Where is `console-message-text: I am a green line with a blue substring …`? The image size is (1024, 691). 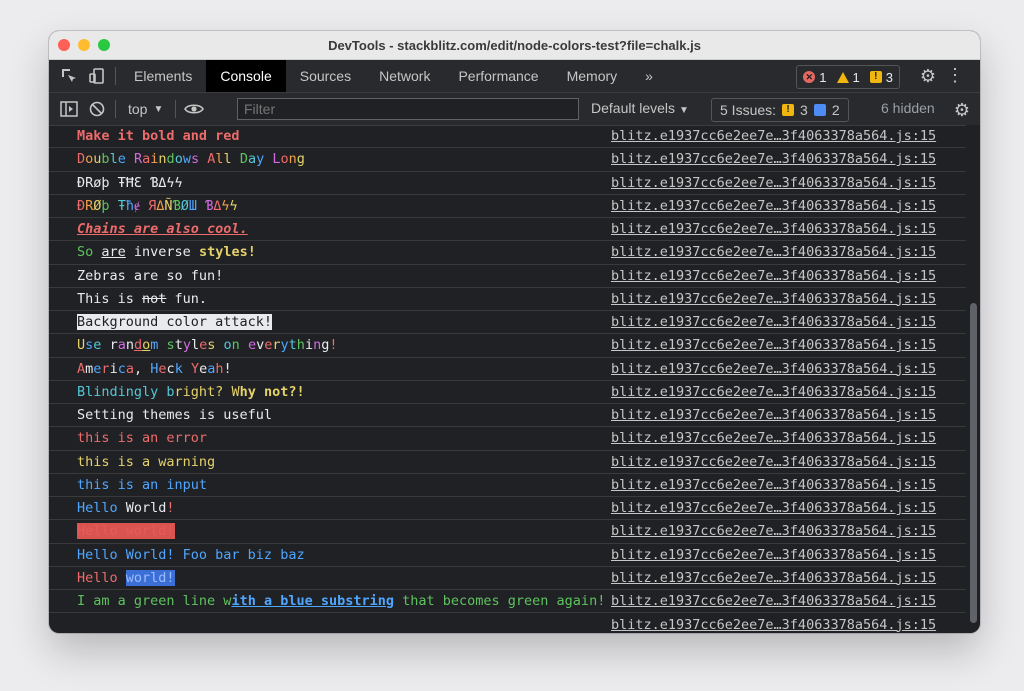
console-message-text: I am a green line with a blue substring … is located at coordinates (341, 601).